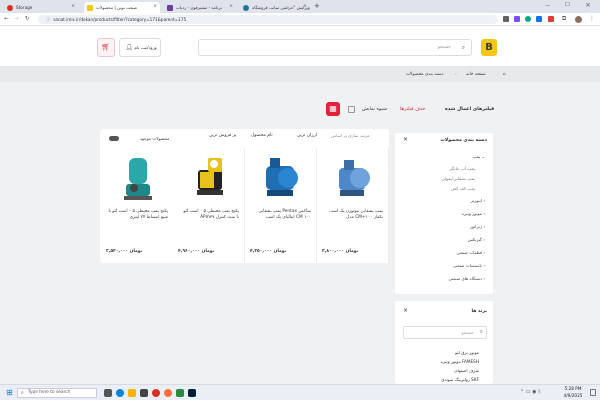 The width and height of the screenshot is (600, 400). Describe the element at coordinates (467, 352) in the screenshot. I see `brand-item: موتور برق لئو` at that location.